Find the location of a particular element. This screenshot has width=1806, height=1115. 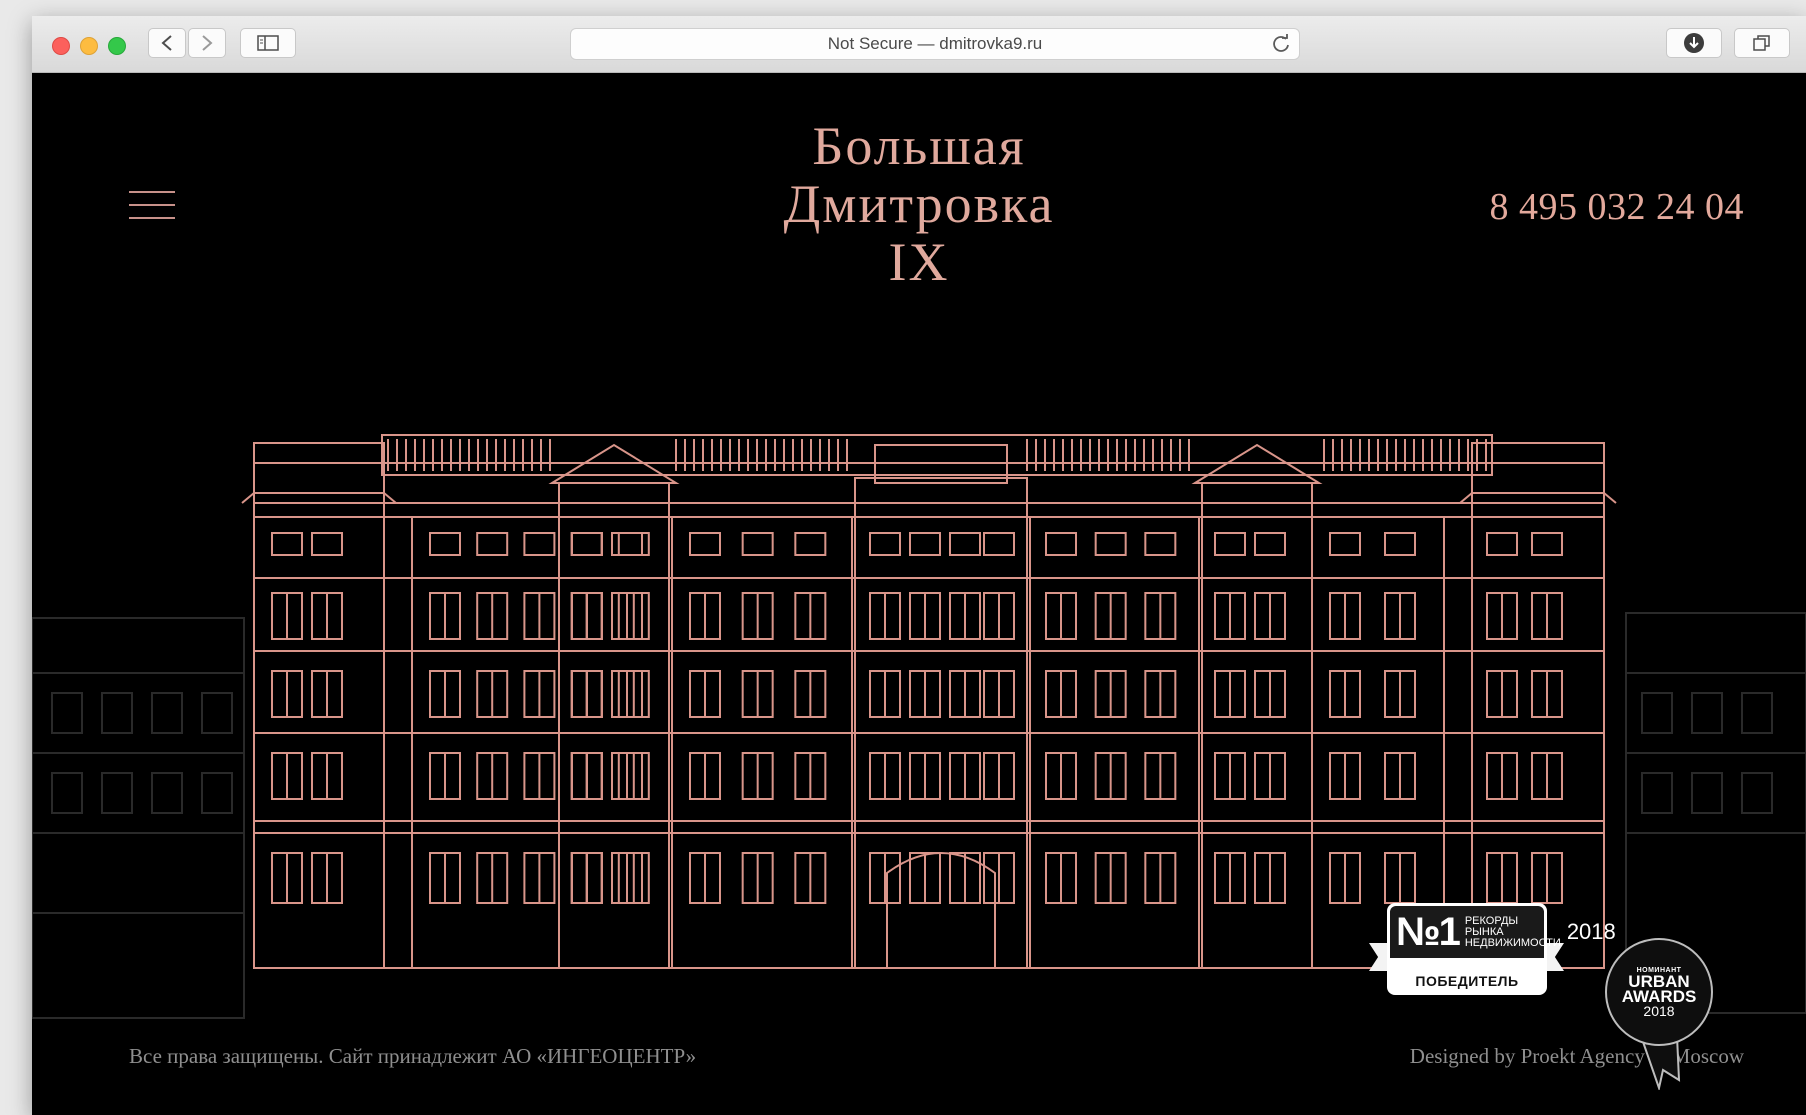

back-button is located at coordinates (167, 43).